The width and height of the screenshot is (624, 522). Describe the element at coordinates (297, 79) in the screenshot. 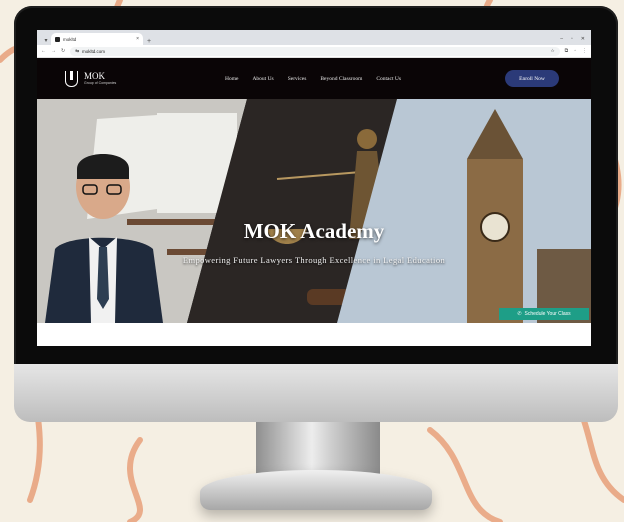

I see `nav-services: Services` at that location.